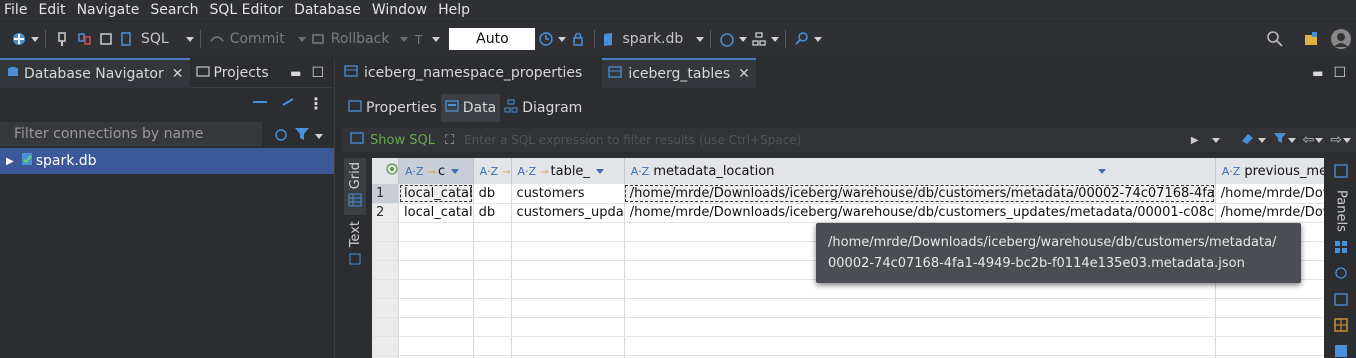 This screenshot has width=1356, height=358. What do you see at coordinates (174, 10) in the screenshot?
I see `menu-search: Search` at bounding box center [174, 10].